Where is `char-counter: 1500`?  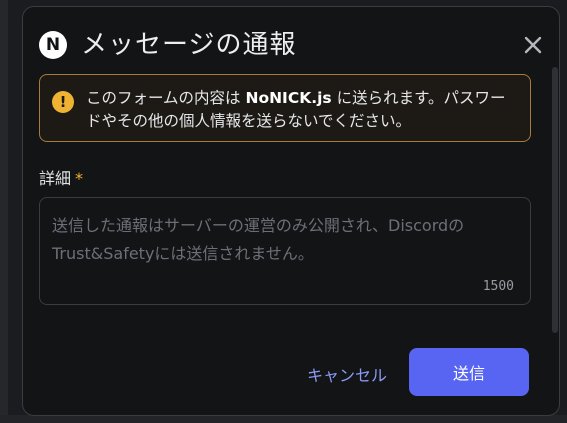
char-counter: 1500 is located at coordinates (498, 286).